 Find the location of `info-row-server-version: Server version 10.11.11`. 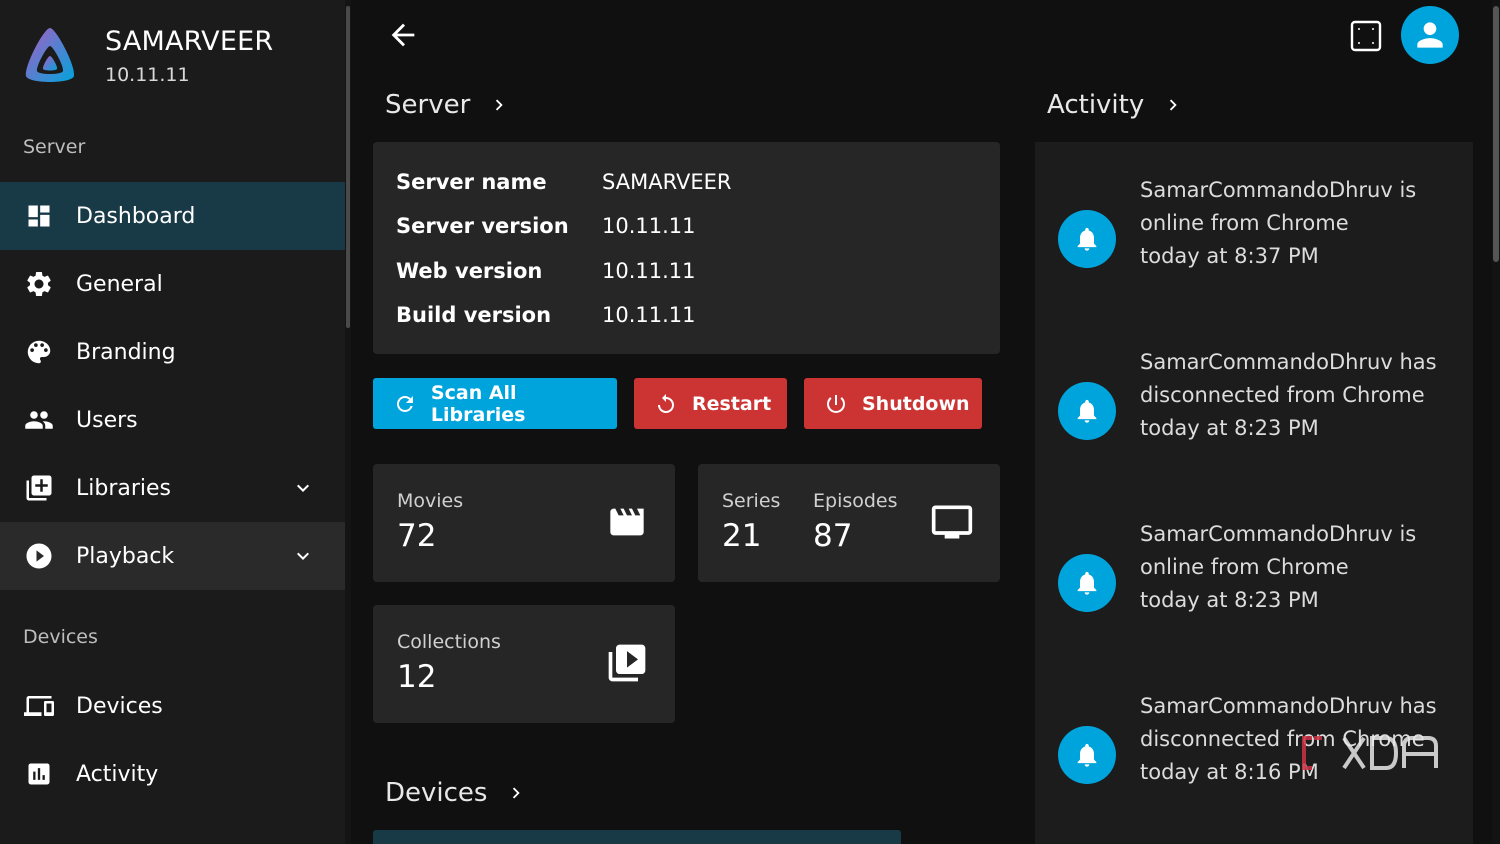

info-row-server-version: Server version 10.11.11 is located at coordinates (546, 226).